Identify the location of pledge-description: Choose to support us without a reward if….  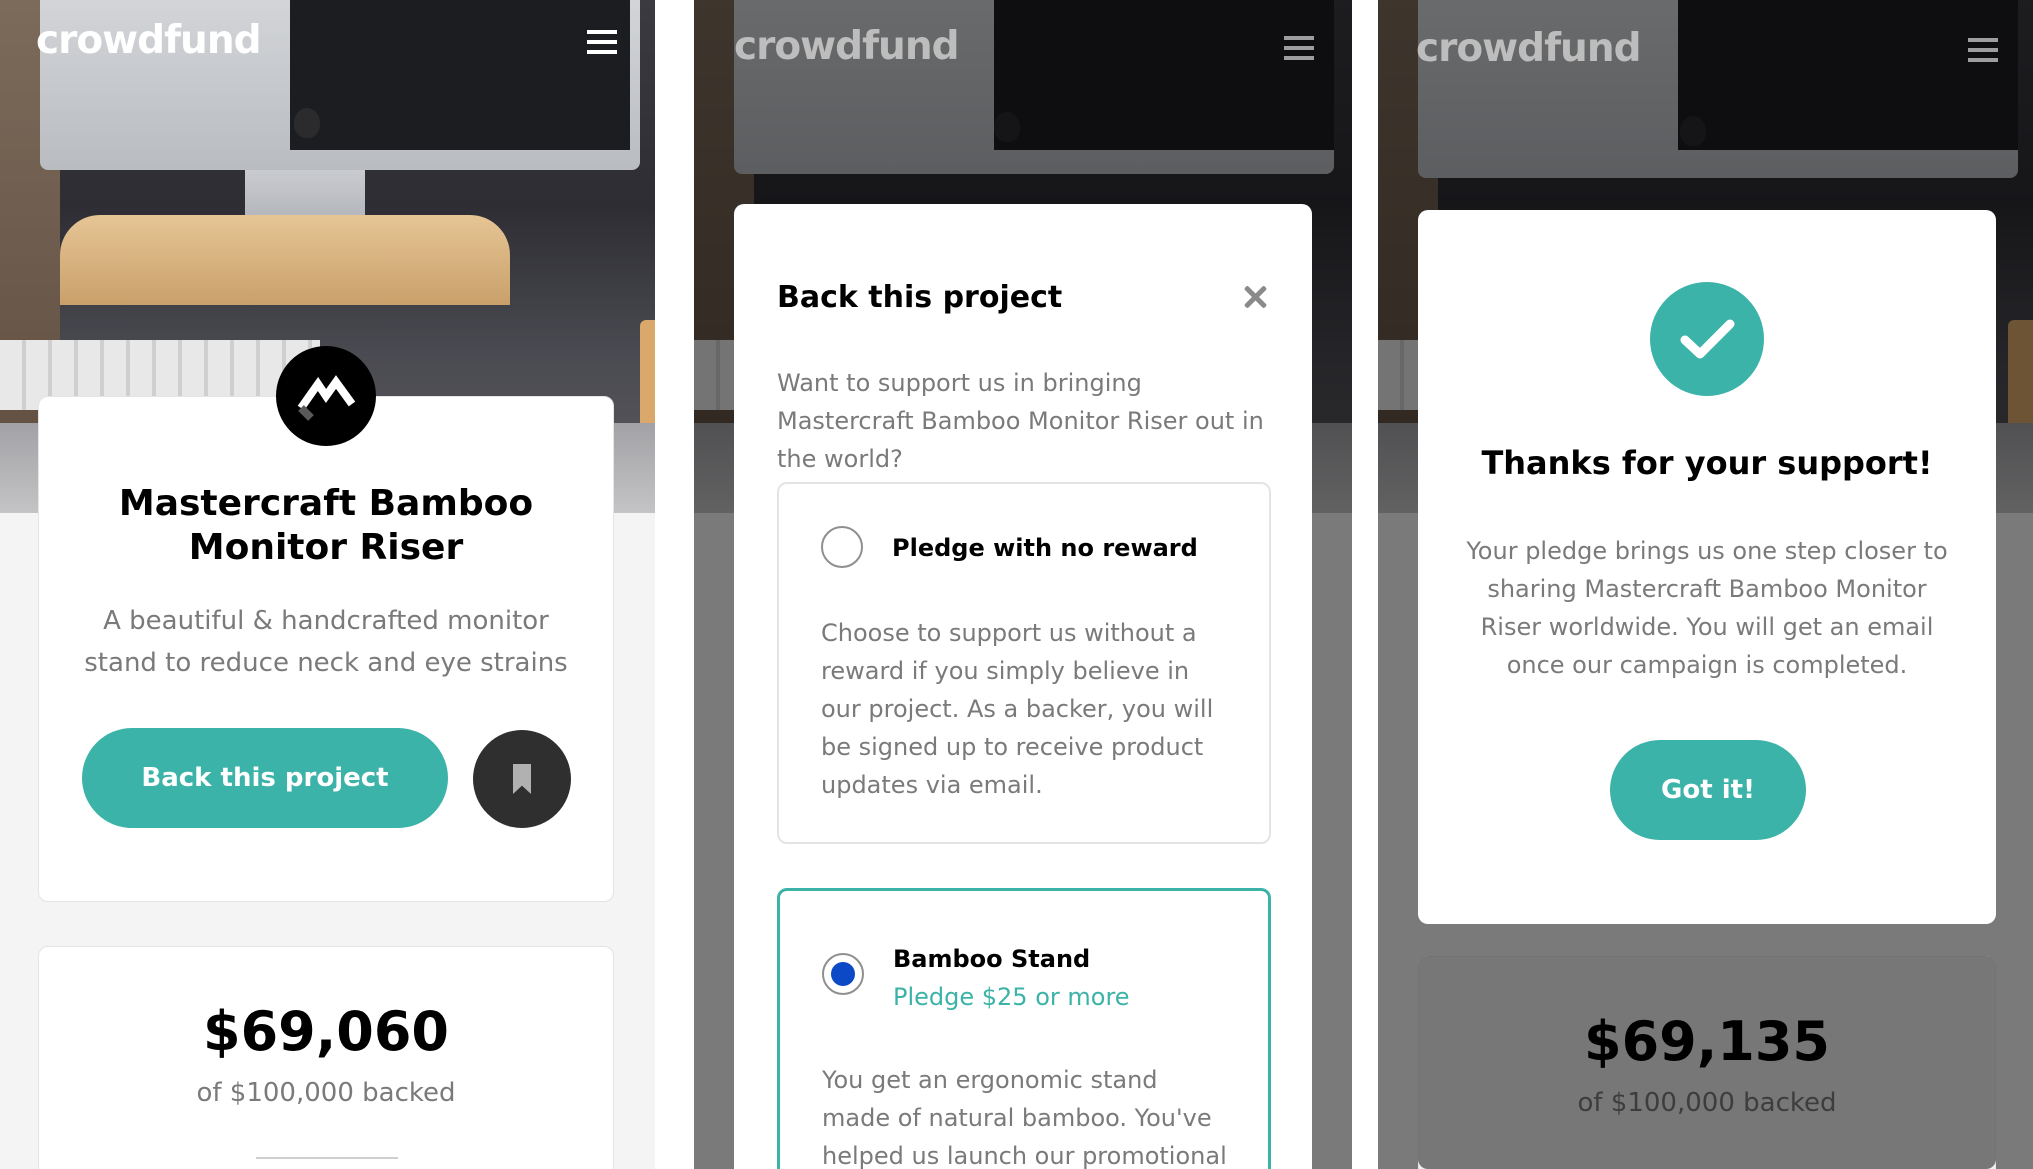
(1017, 709).